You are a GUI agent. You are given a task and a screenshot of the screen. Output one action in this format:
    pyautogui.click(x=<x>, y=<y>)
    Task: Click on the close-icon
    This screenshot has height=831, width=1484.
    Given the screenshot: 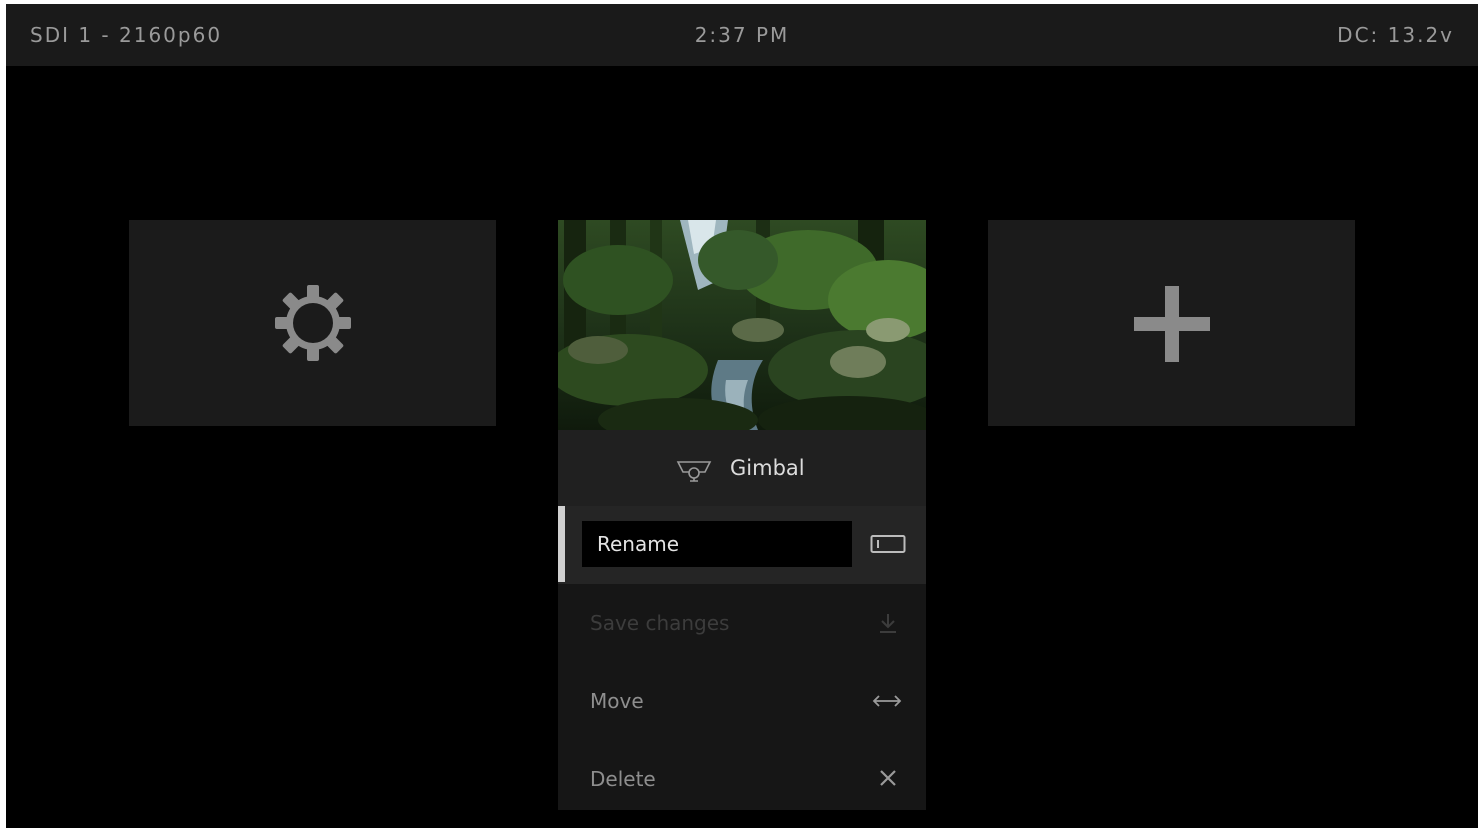 What is the action you would take?
    pyautogui.click(x=888, y=778)
    